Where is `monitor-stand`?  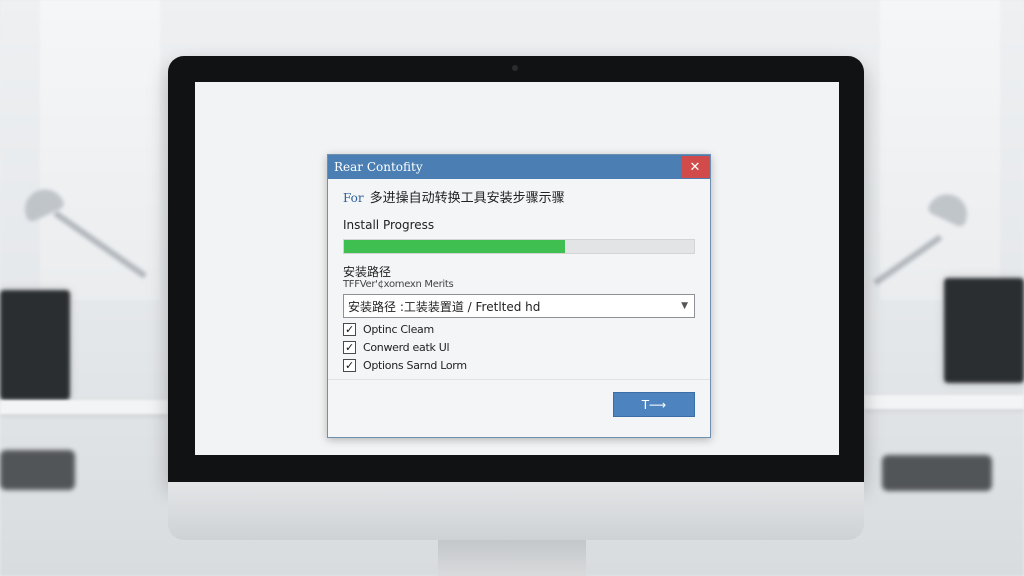 monitor-stand is located at coordinates (512, 558).